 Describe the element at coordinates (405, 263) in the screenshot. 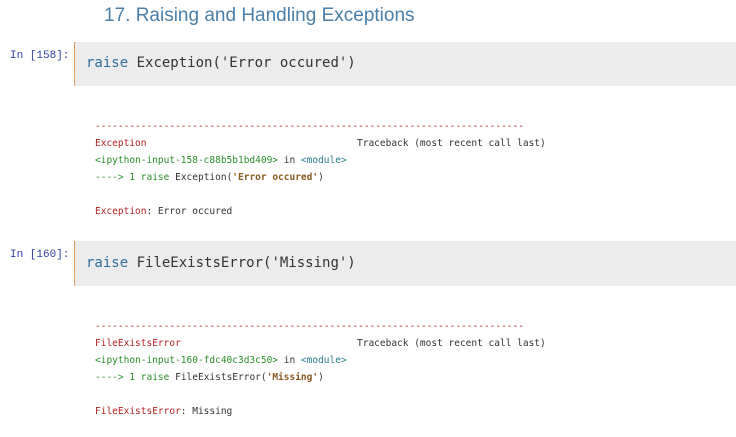

I see `code-cell-input: raise FileExistsError('Missing')` at that location.